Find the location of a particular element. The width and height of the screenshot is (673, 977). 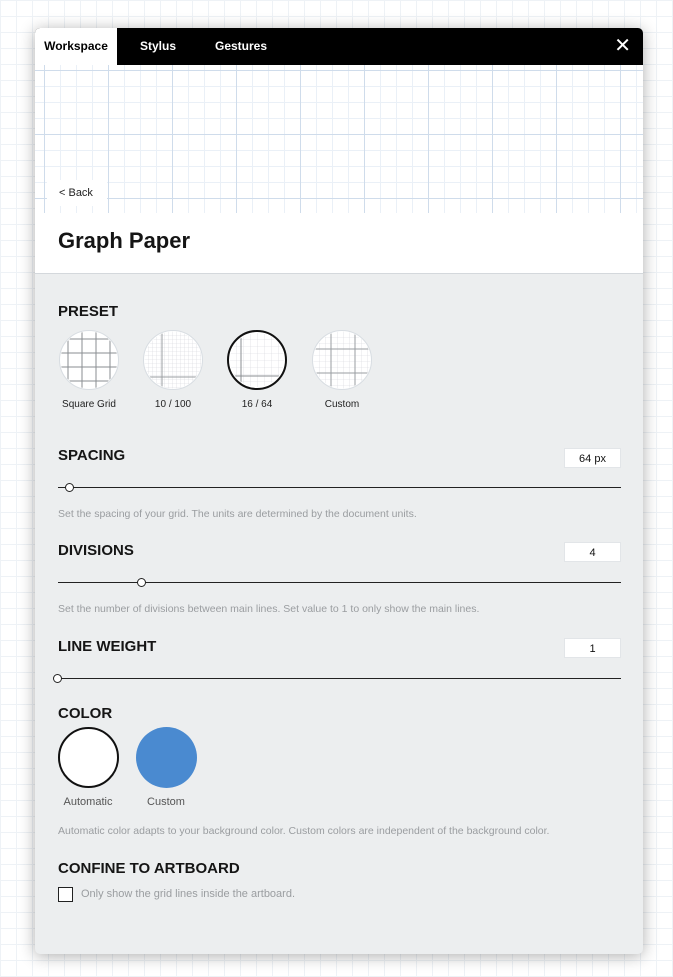

confine-heading: CONFINE TO ARTBOARD is located at coordinates (149, 868).